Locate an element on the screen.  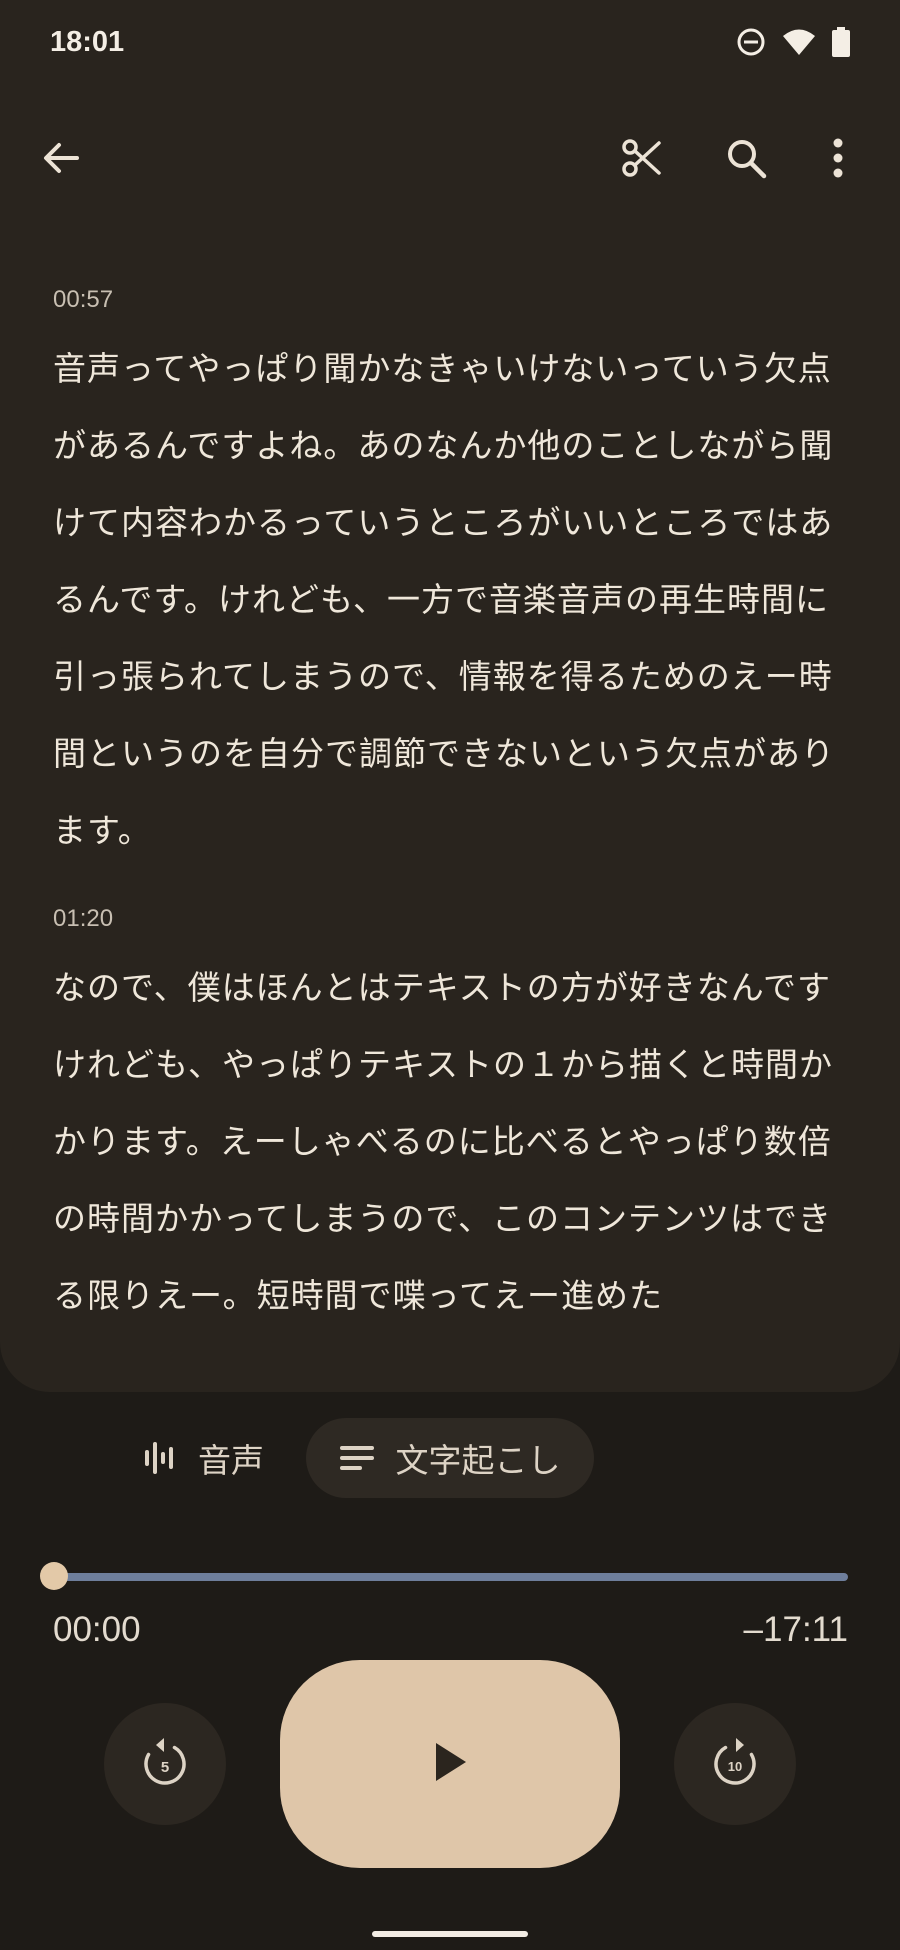
tab-audio: 音声 is located at coordinates (204, 1458).